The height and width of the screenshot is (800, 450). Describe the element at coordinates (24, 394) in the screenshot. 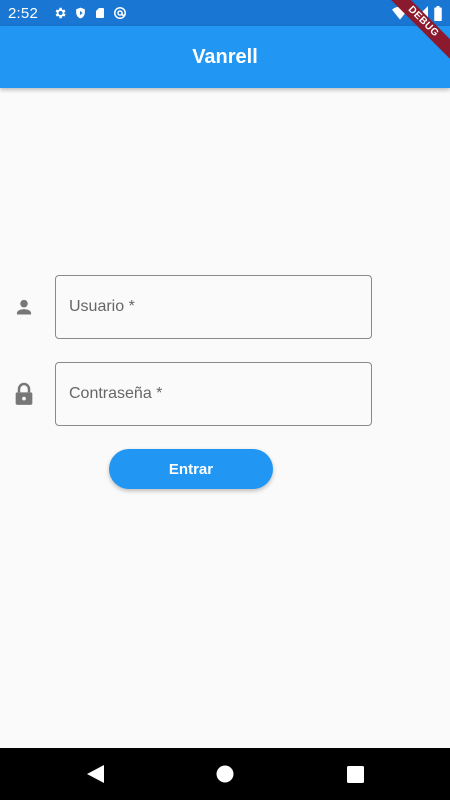

I see `lock-icon` at that location.